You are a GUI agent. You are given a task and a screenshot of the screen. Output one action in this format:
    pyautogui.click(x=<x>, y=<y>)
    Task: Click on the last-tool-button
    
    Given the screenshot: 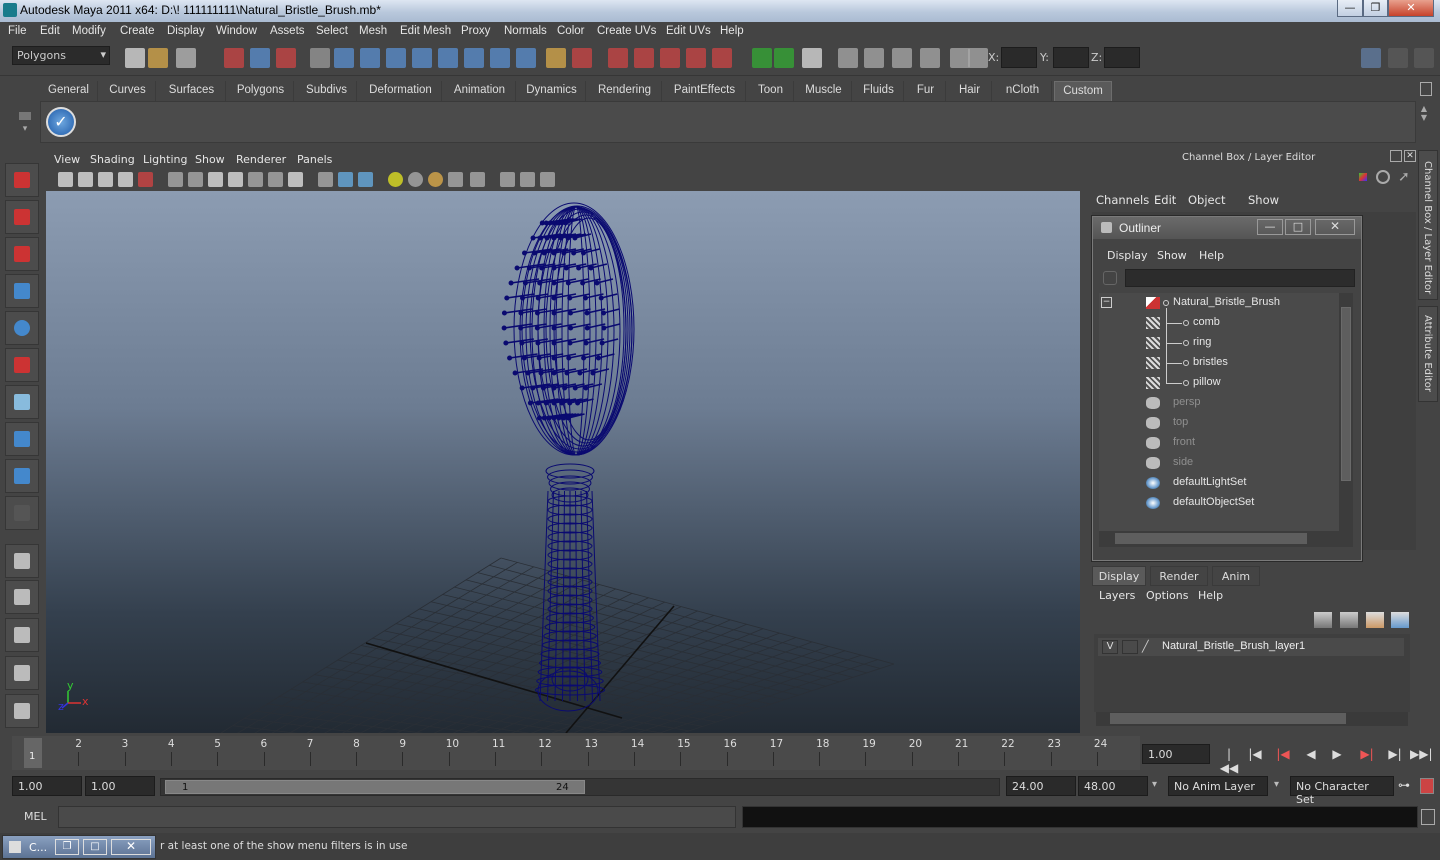 What is the action you would take?
    pyautogui.click(x=22, y=513)
    